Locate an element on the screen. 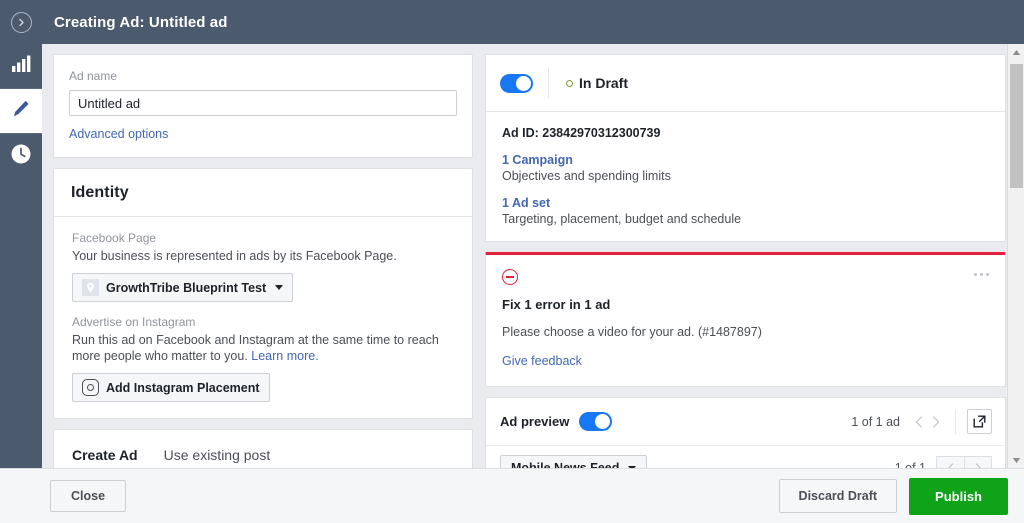  facebook-page-select: GrowthTribe Blueprint Test is located at coordinates (183, 287).